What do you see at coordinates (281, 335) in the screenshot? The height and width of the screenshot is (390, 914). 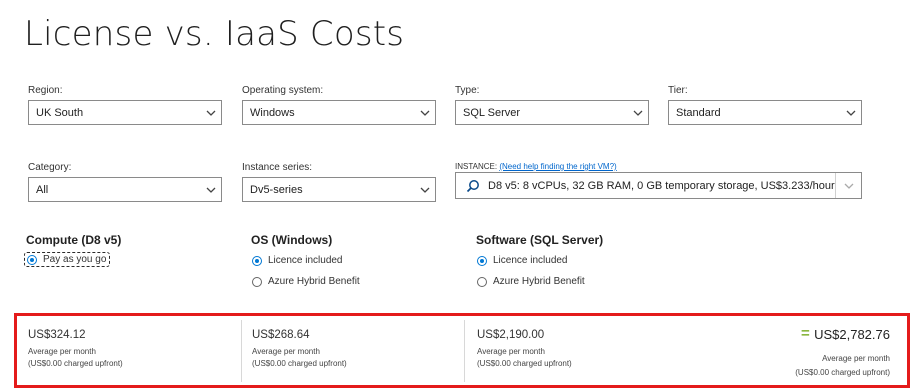 I see `os-cost: US$268.64` at bounding box center [281, 335].